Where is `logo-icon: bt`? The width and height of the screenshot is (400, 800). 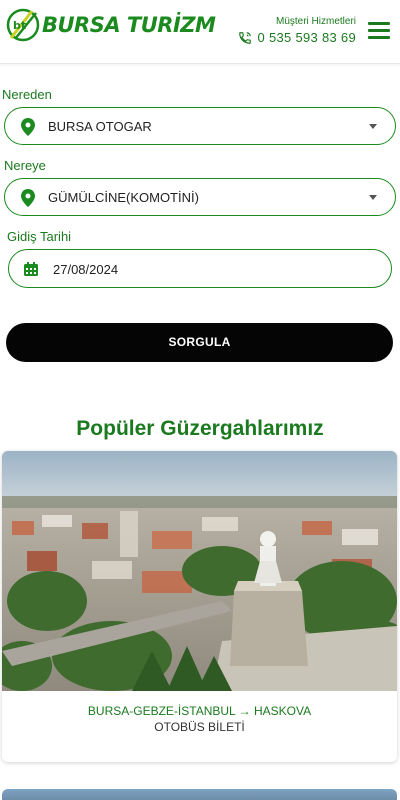
logo-icon: bt is located at coordinates (23, 25).